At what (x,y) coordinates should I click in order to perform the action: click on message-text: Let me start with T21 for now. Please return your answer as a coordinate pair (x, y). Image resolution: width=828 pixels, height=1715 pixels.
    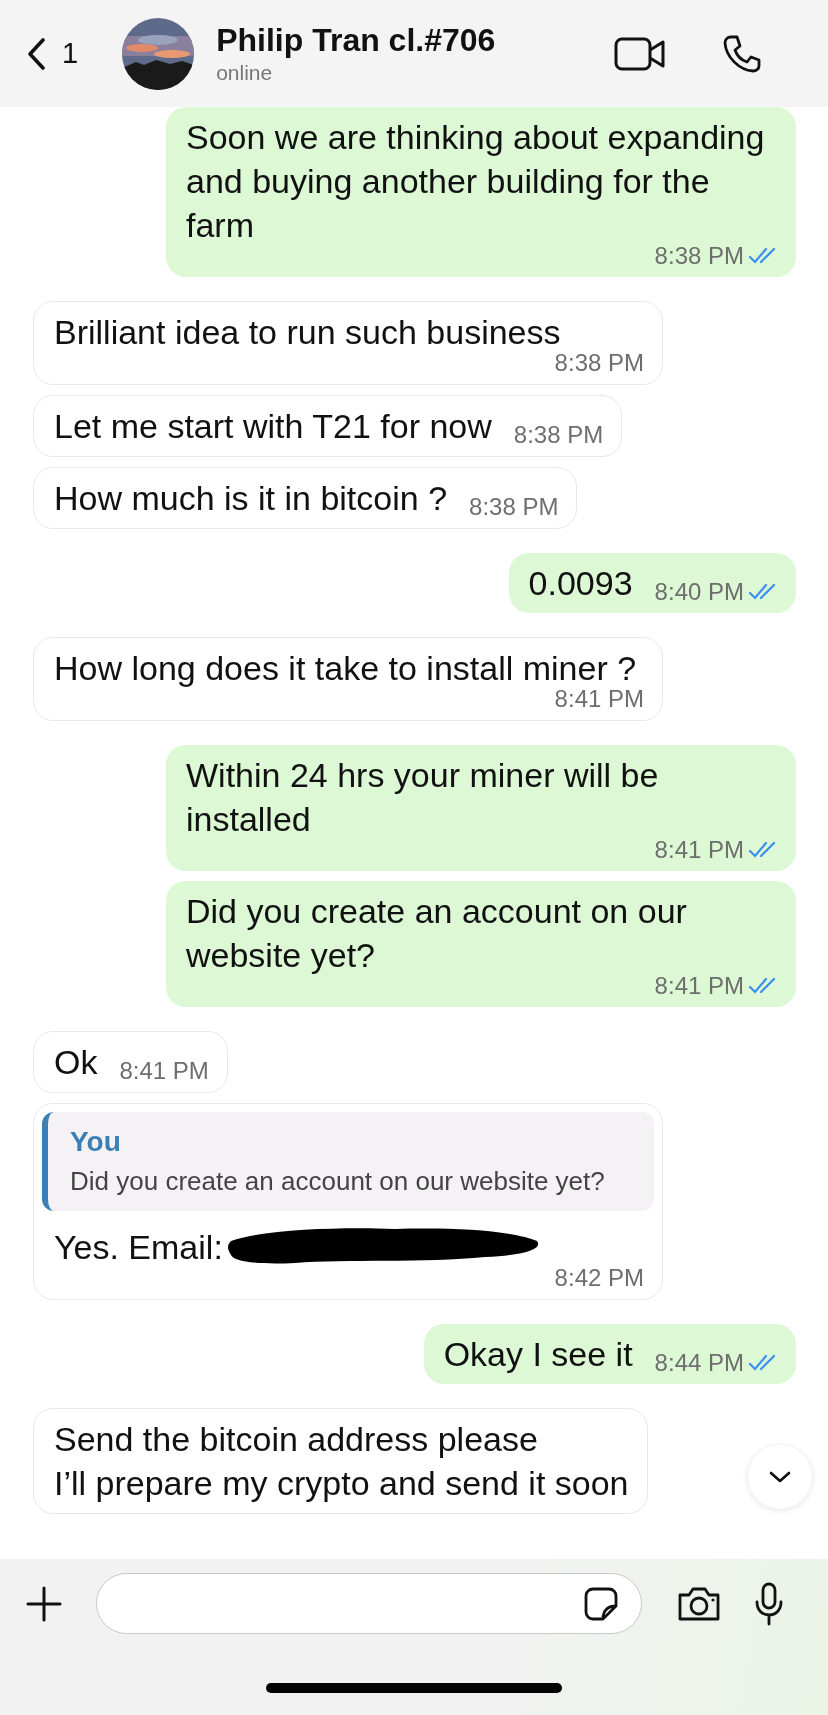
    Looking at the image, I should click on (273, 426).